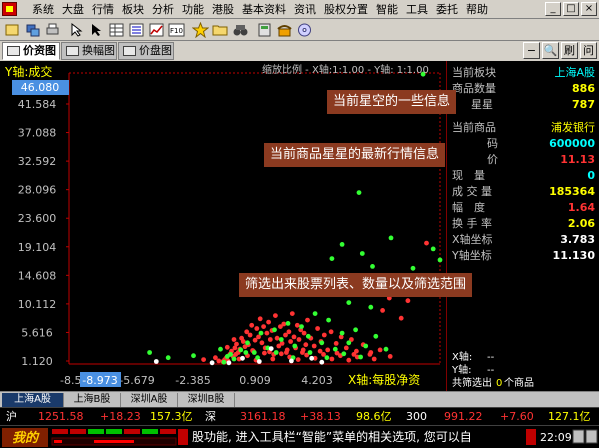 The width and height of the screenshot is (599, 448). I want to click on menu-item-12: 委托, so click(447, 9).